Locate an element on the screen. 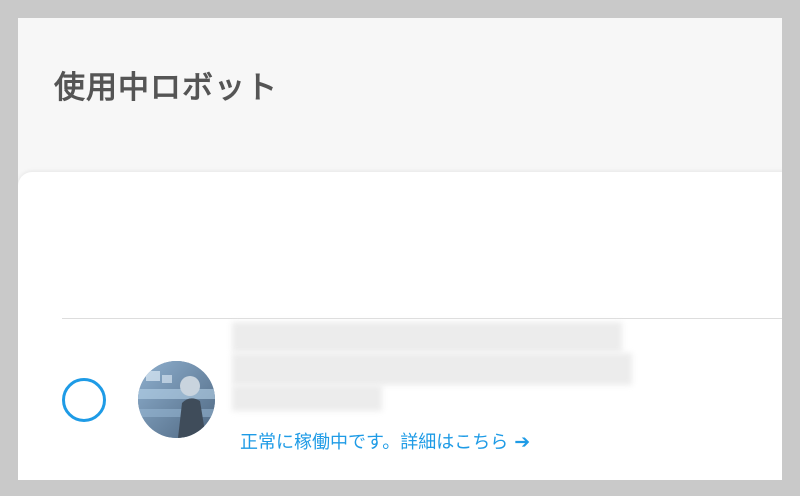  details-link: 詳細はこちら ➔ is located at coordinates (465, 442).